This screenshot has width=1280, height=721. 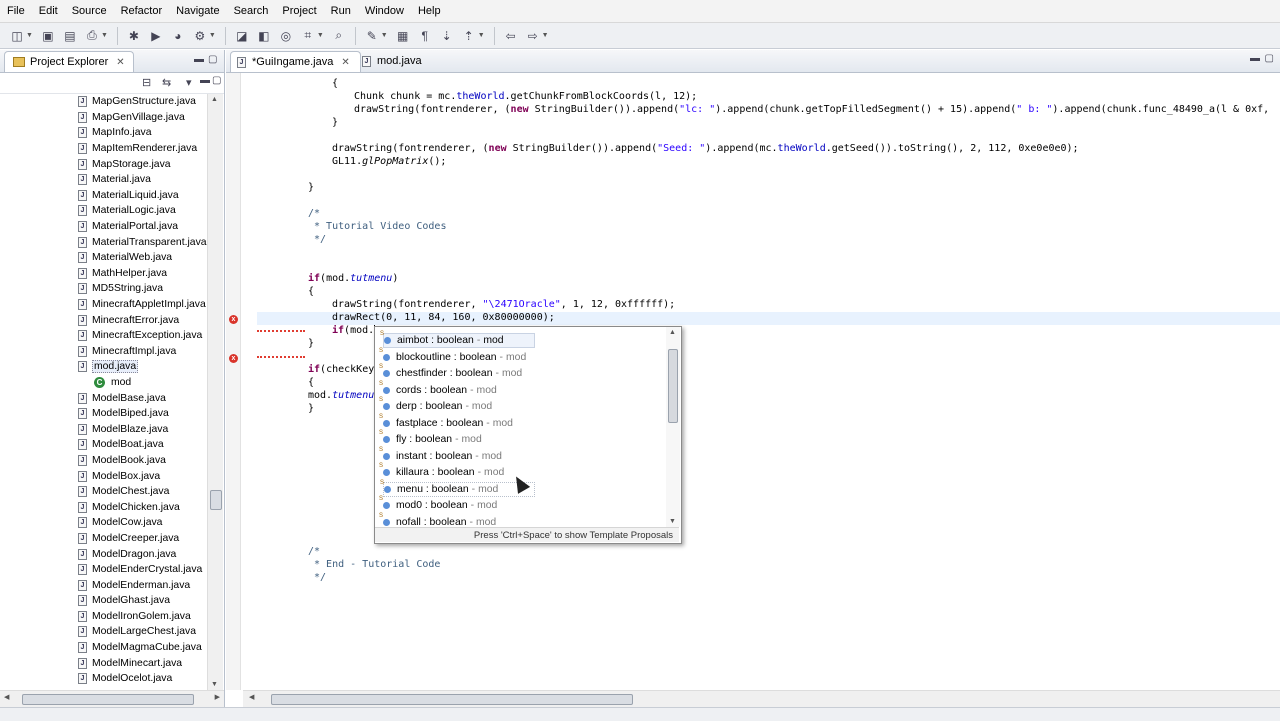 I want to click on tree-item: J MapInfo.java, so click(x=103, y=133).